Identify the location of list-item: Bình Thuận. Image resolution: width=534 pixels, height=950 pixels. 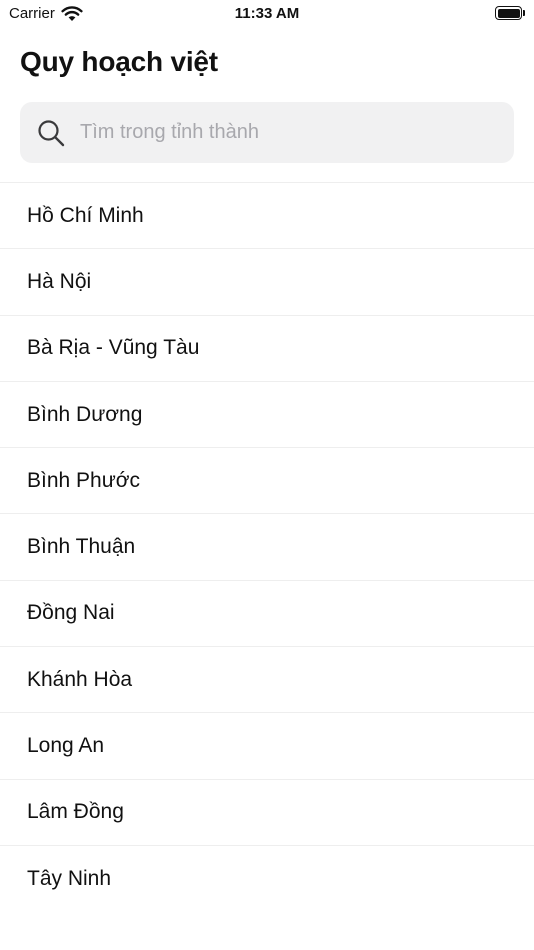
(267, 547).